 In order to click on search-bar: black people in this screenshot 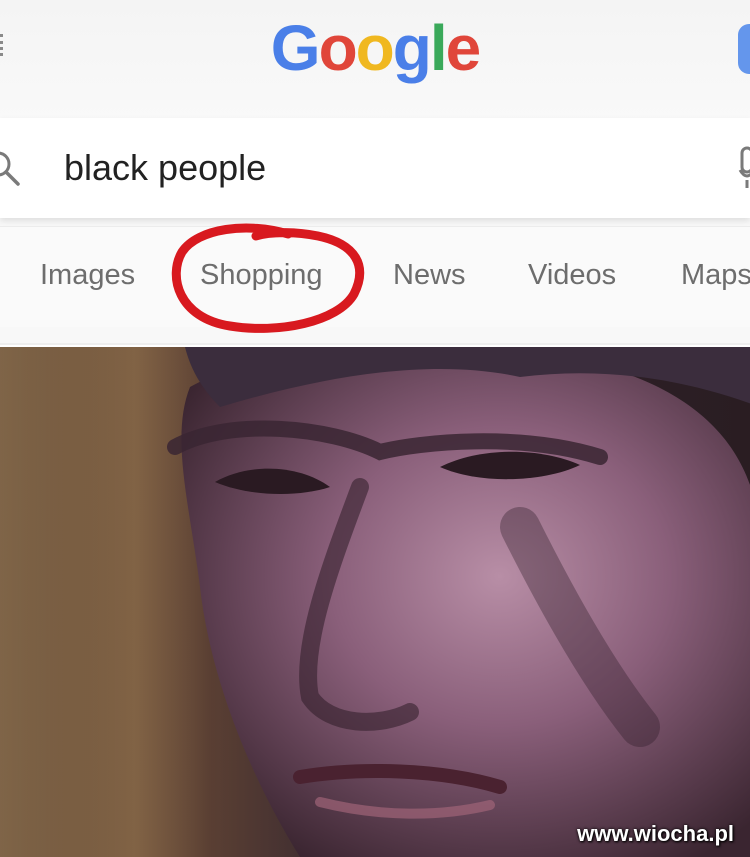, I will do `click(375, 168)`.